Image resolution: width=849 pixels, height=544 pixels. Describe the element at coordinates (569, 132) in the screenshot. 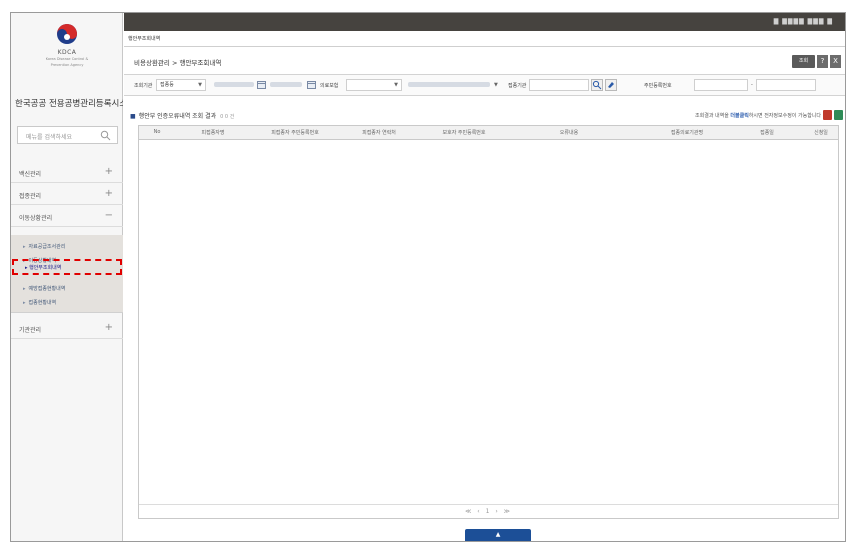

I see `column-header: 오류내용` at that location.